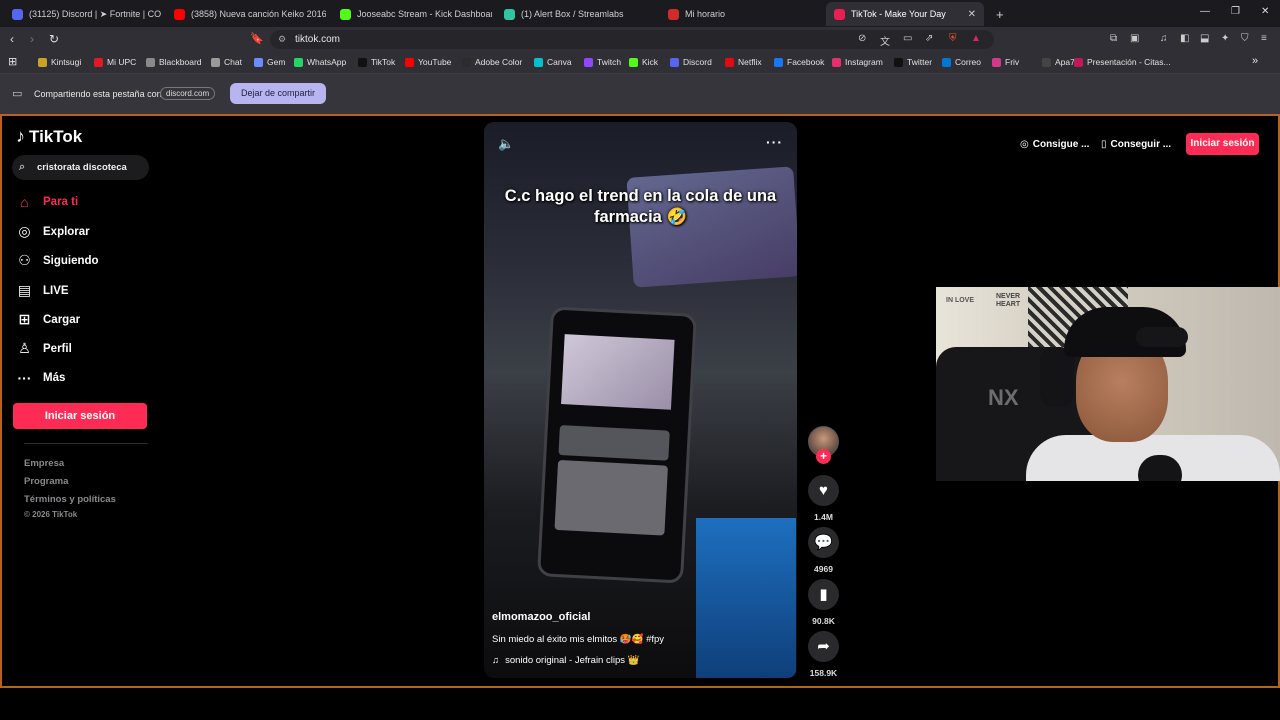 The image size is (1280, 720). I want to click on bookmark-item: Discord, so click(691, 62).